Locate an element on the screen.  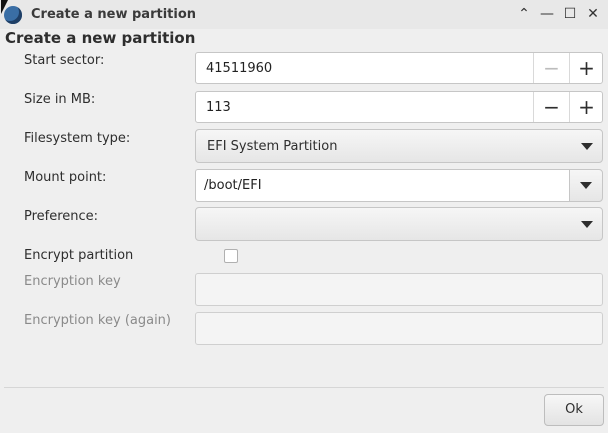
dialog-heading: Create a new partition is located at coordinates (100, 38).